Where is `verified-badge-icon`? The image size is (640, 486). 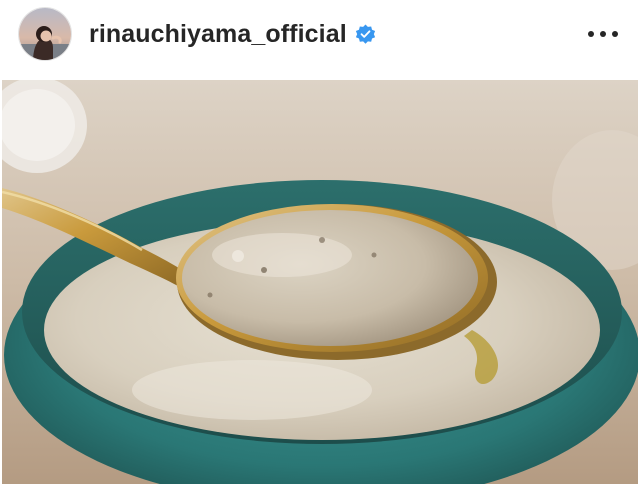
verified-badge-icon is located at coordinates (365, 34).